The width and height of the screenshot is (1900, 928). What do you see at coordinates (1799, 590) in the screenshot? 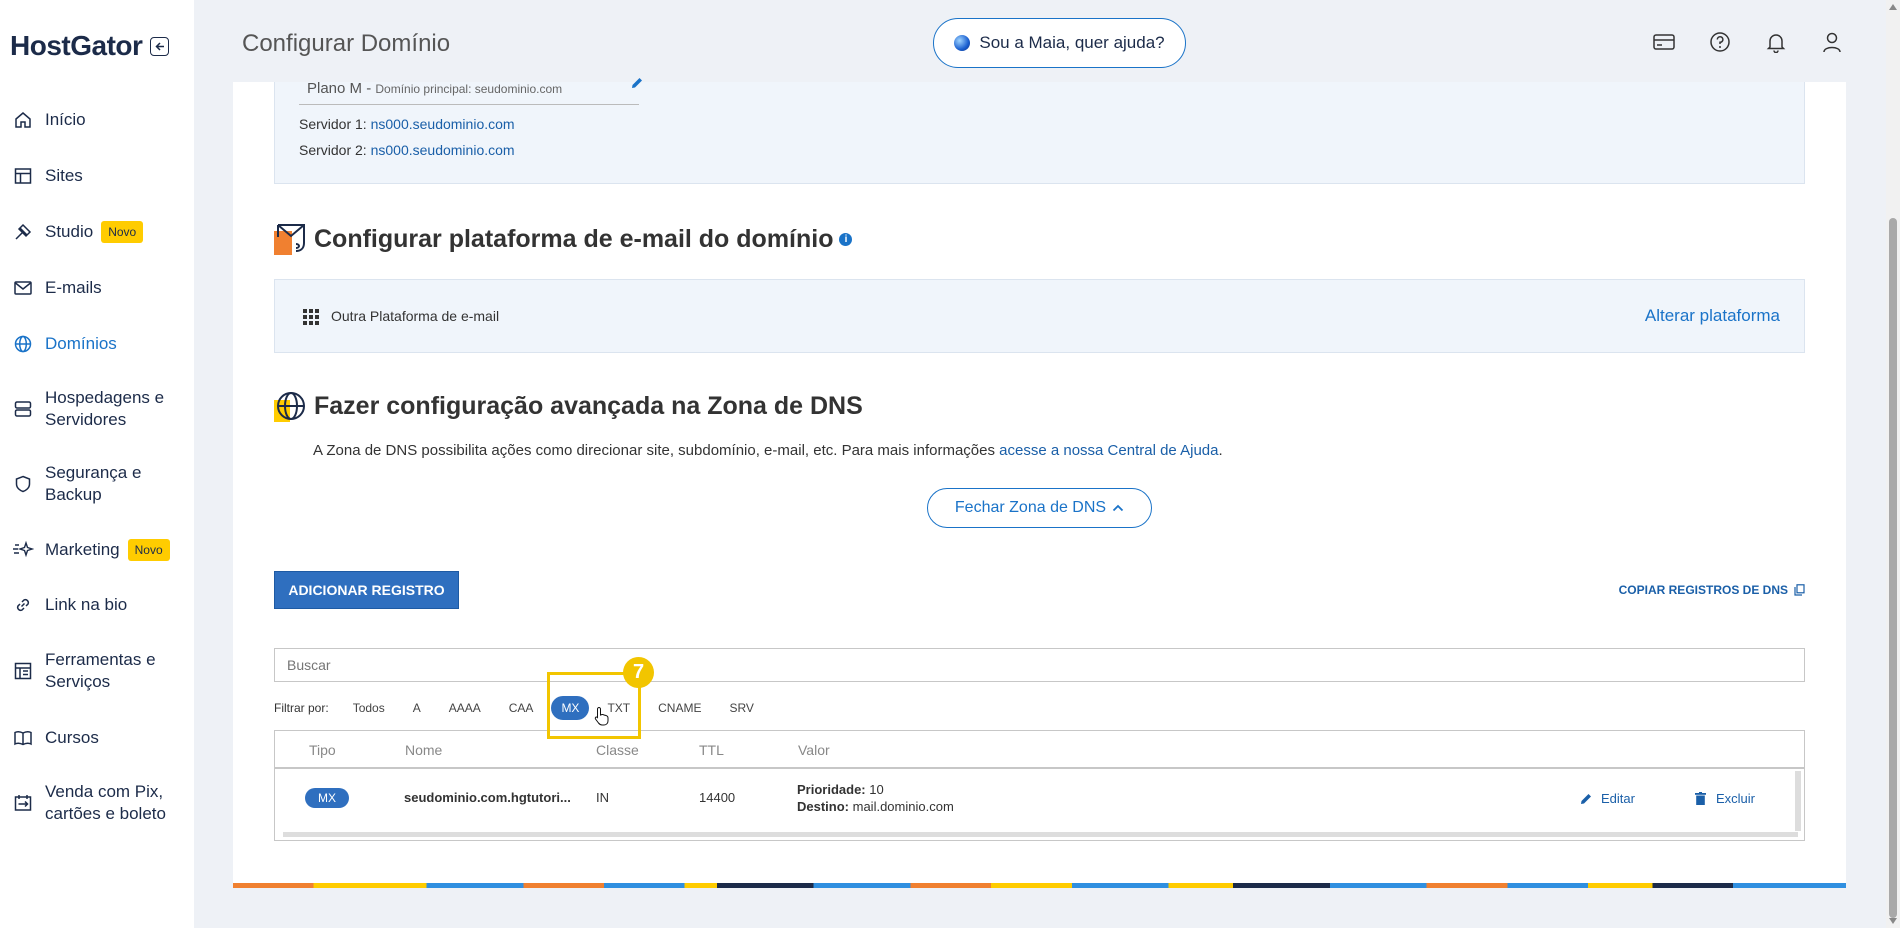
I see `copy-icon` at bounding box center [1799, 590].